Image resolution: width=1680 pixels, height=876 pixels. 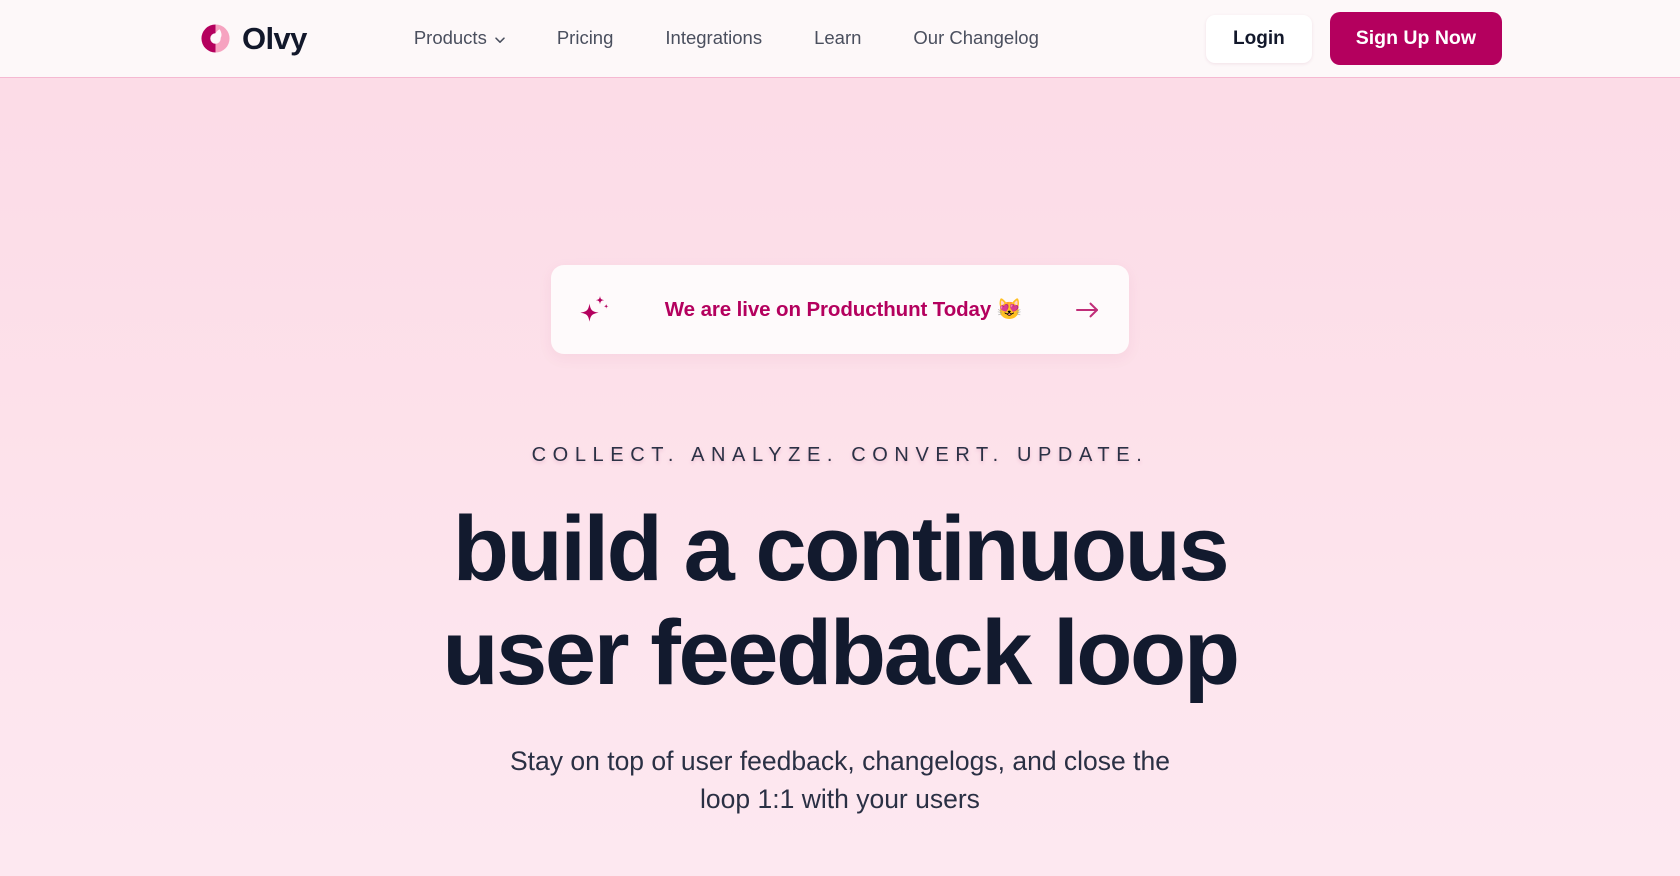 I want to click on announcement-banner: We are live on Producthunt Today 😻, so click(x=840, y=309).